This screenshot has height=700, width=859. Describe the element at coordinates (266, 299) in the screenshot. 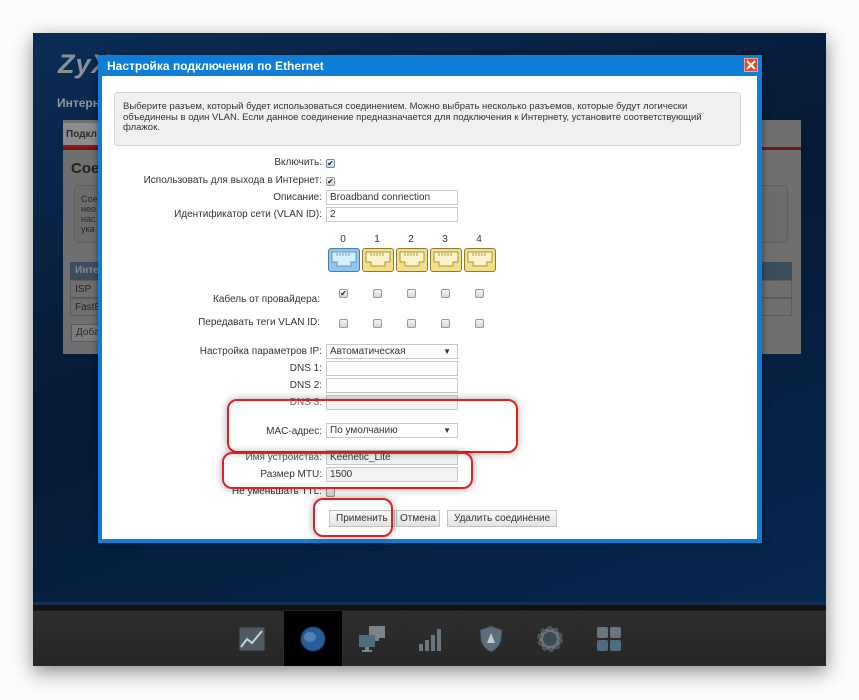

I see `provider-cable-label: Кабель от провайдера:` at that location.